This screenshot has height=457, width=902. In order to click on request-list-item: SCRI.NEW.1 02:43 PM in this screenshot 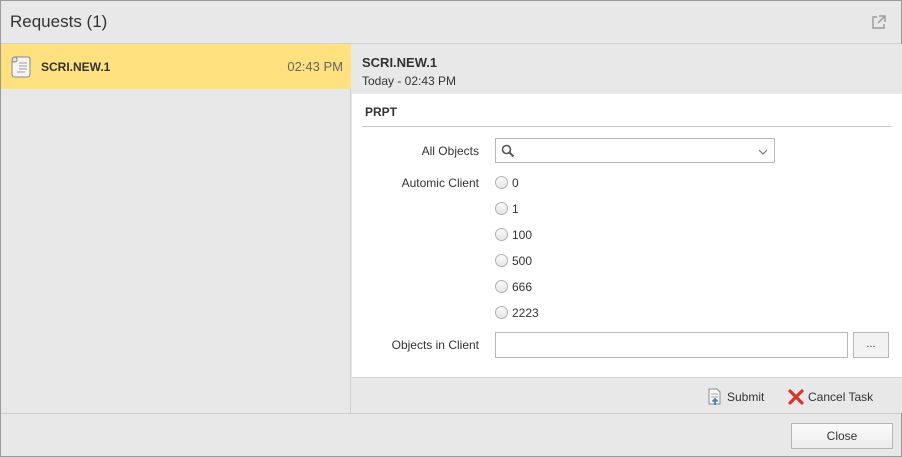, I will do `click(176, 66)`.